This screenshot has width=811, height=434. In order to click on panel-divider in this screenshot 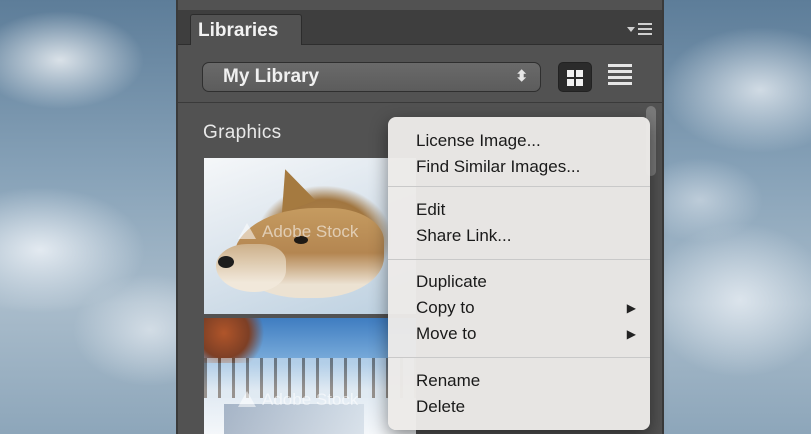, I will do `click(420, 102)`.